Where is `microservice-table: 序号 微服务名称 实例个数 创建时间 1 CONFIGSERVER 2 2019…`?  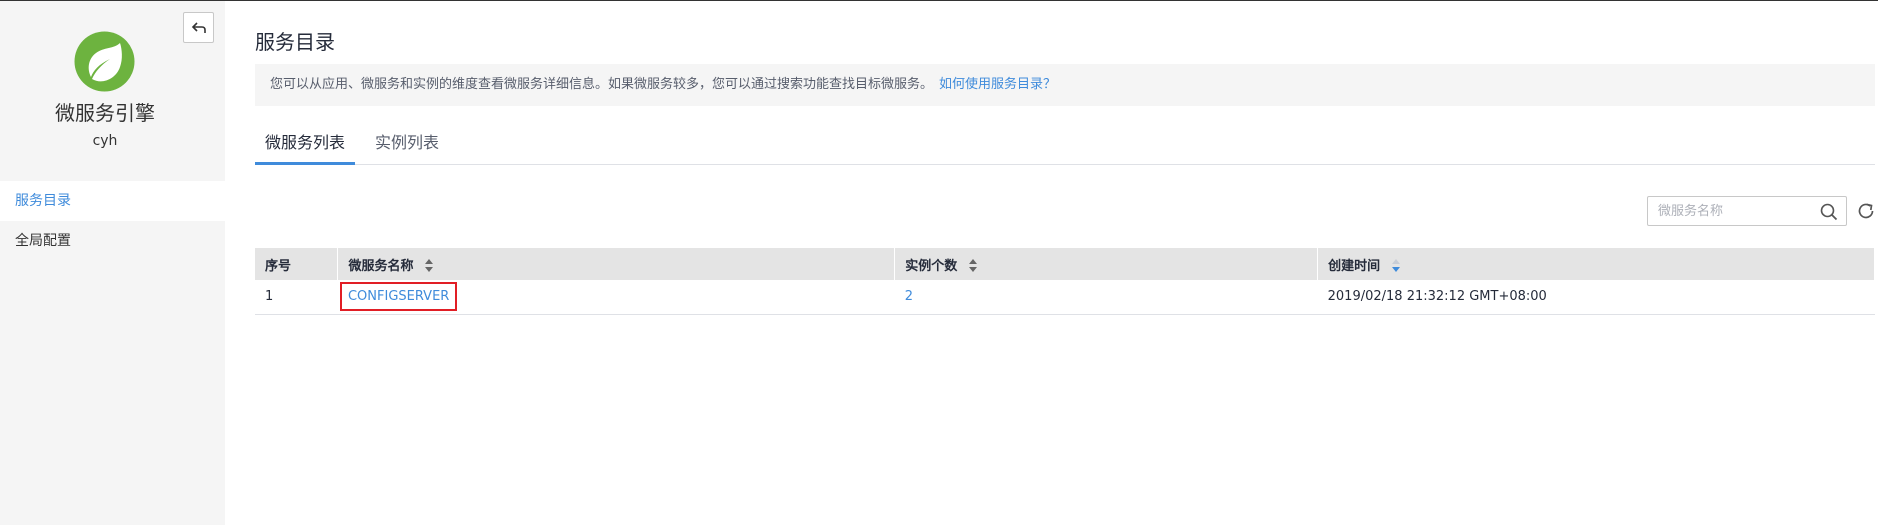 microservice-table: 序号 微服务名称 实例个数 创建时间 1 CONFIGSERVER 2 2019… is located at coordinates (1065, 281).